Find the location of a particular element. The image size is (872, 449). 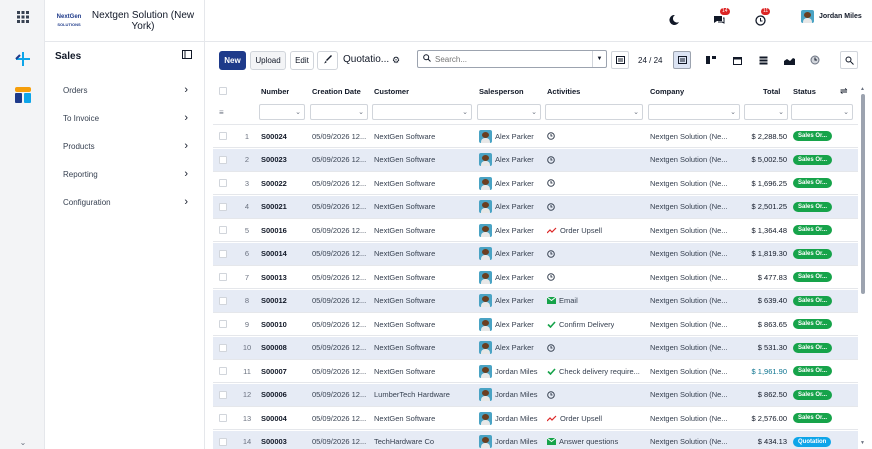

vertical-scrollbar: ▲ ▼ is located at coordinates (863, 266).